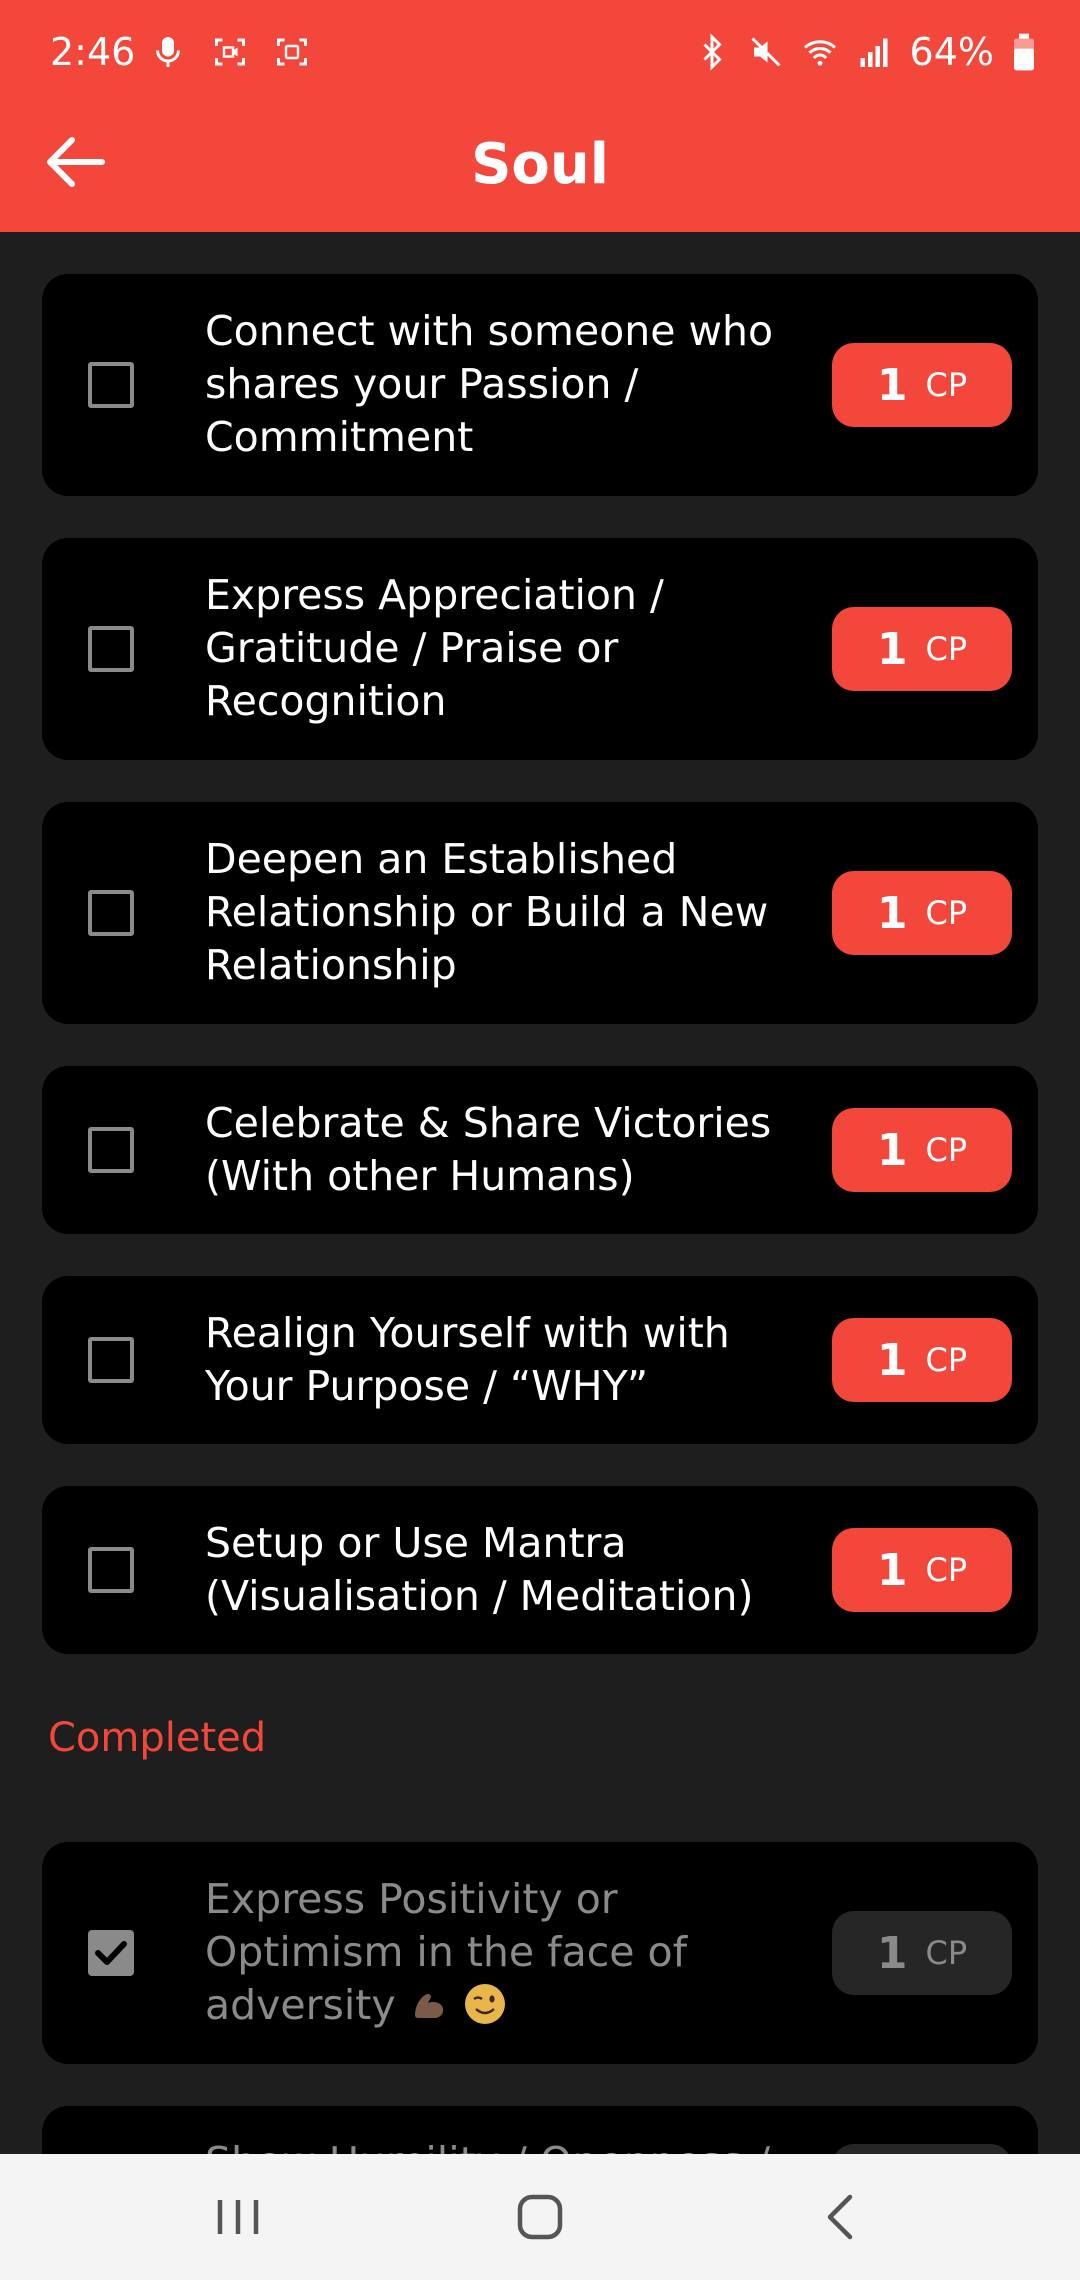 This screenshot has height=2280, width=1080. I want to click on app-header-bar: 2:46 64% Soul, so click(540, 116).